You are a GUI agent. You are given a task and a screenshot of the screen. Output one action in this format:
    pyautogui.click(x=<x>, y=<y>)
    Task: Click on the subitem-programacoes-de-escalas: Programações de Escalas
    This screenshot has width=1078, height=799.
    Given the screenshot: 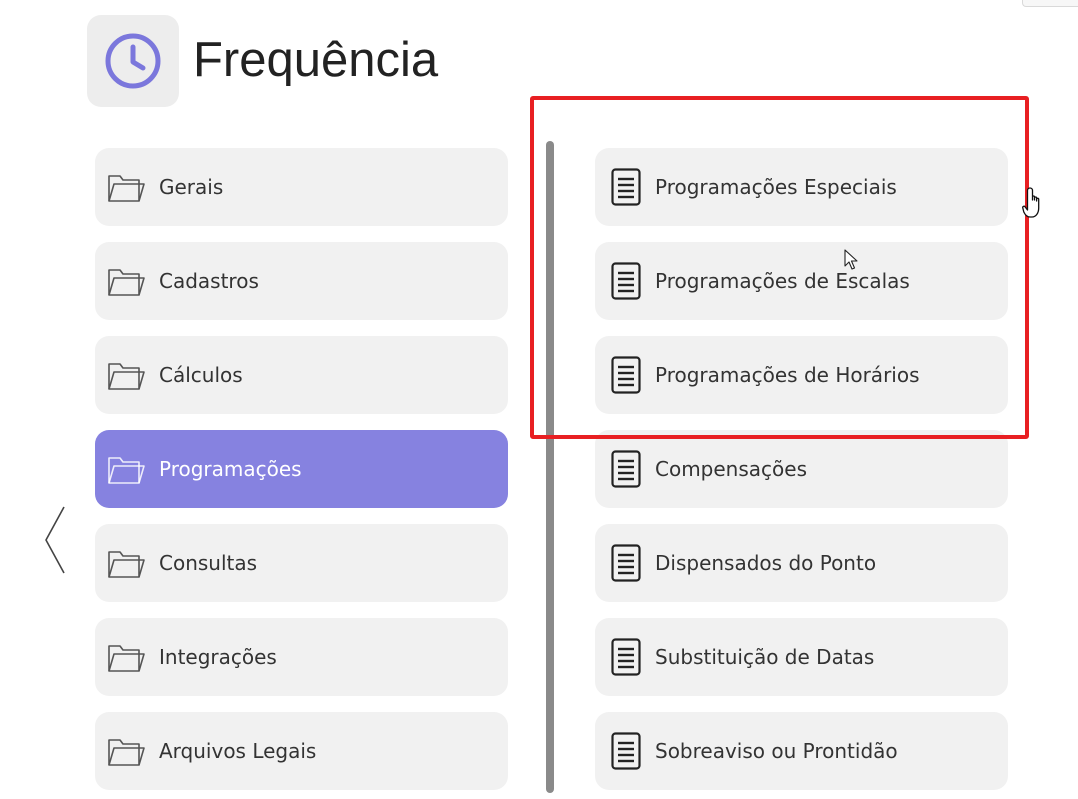 What is the action you would take?
    pyautogui.click(x=801, y=281)
    